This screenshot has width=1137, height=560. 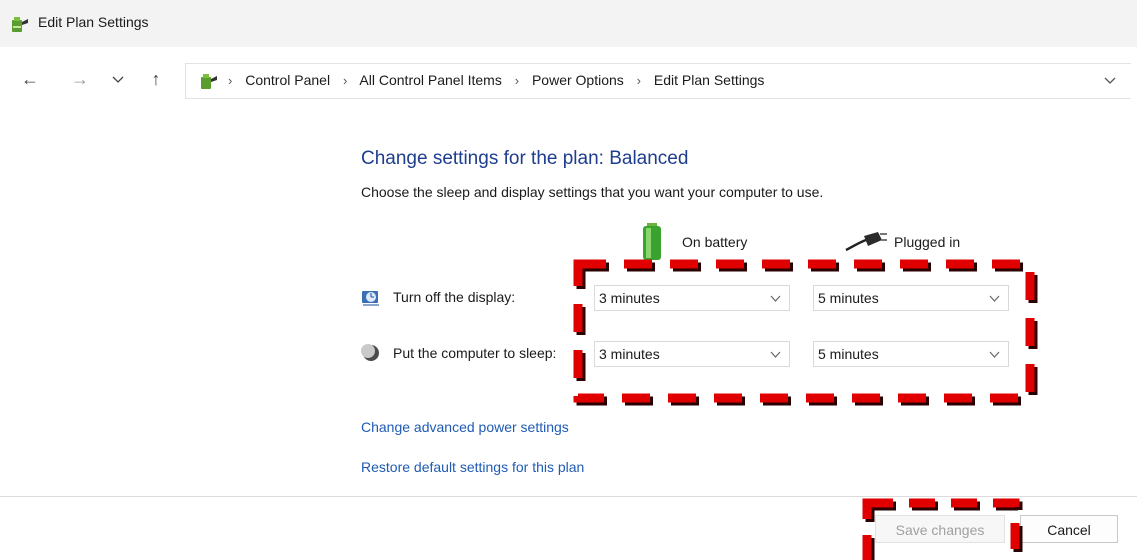 What do you see at coordinates (465, 427) in the screenshot?
I see `change-advanced-power-settings-link: Change advanced power settings` at bounding box center [465, 427].